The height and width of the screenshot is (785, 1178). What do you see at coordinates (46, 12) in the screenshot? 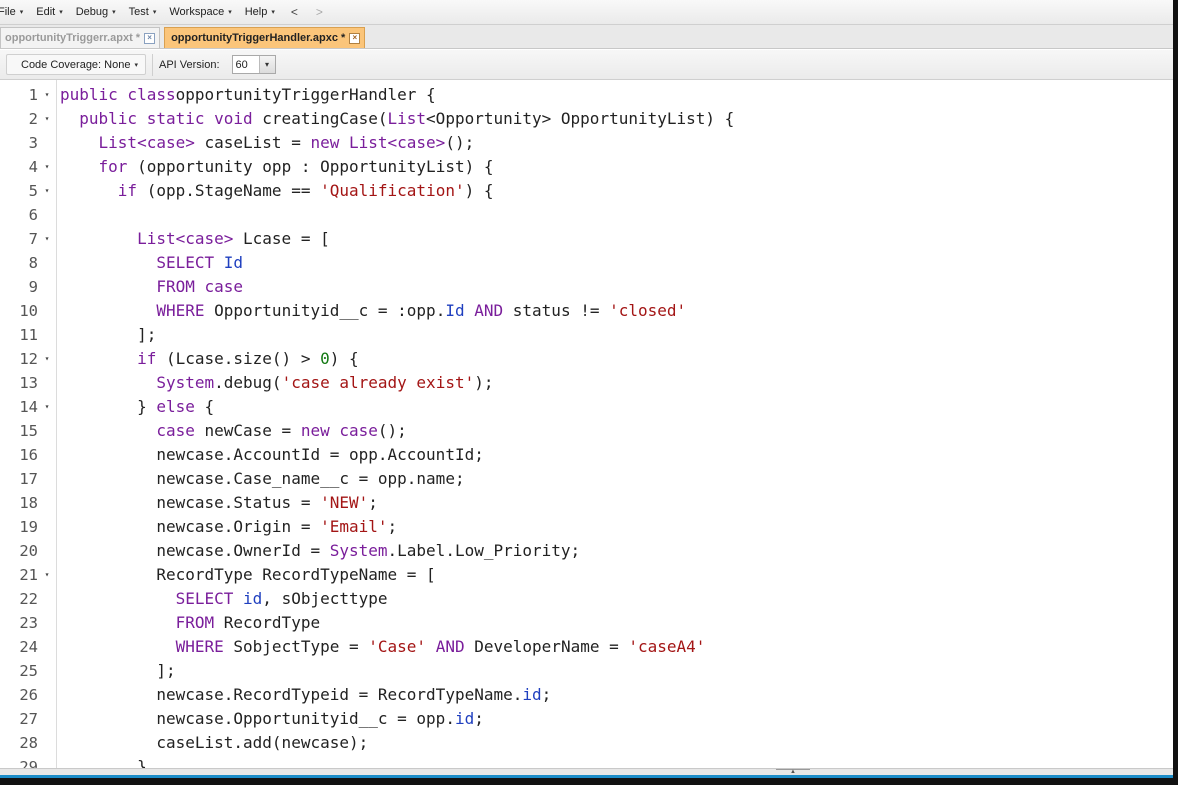
I see `menu-label: Edit` at bounding box center [46, 12].